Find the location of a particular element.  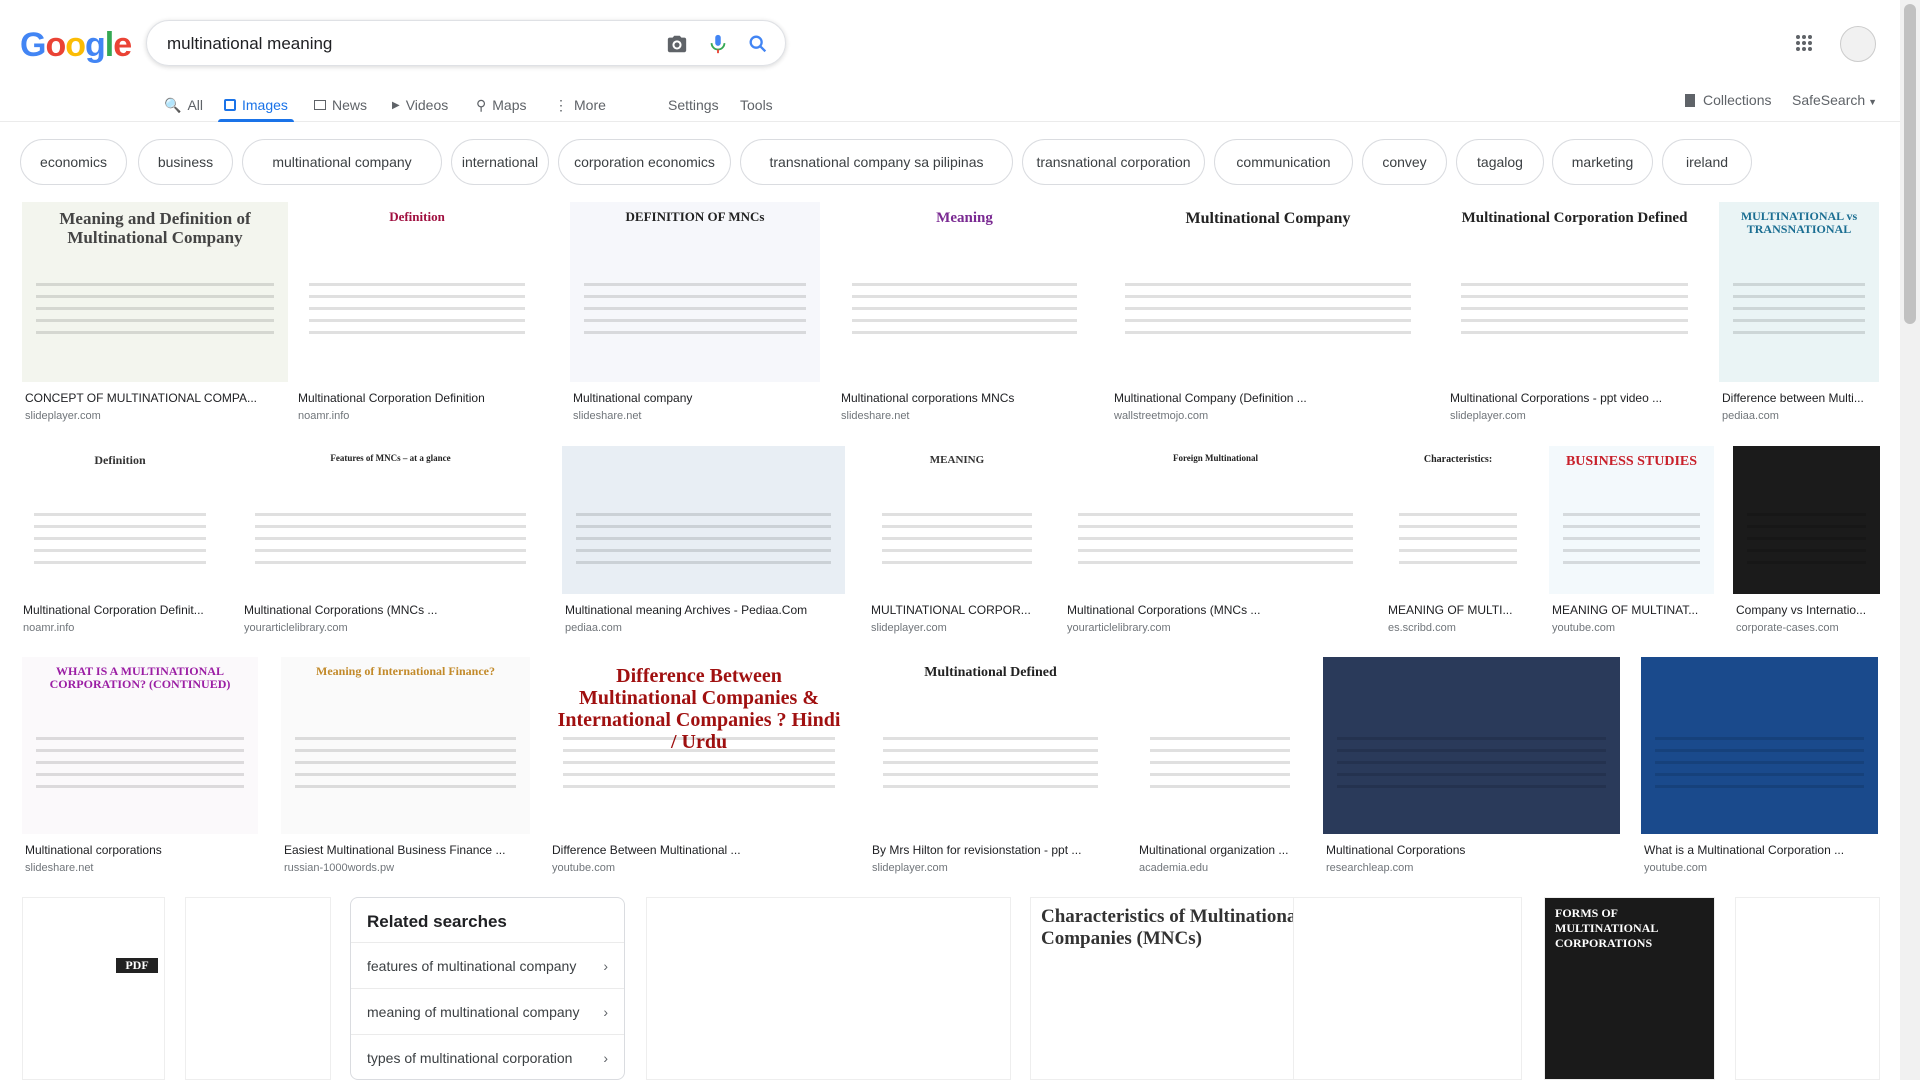

thumbnail-text: Foreign Multinational is located at coordinates (1215, 458).